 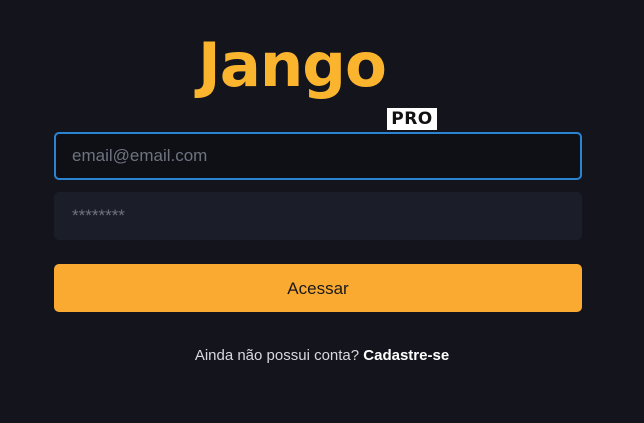 What do you see at coordinates (277, 355) in the screenshot?
I see `signup-prompt-text: Ainda não possui conta?` at bounding box center [277, 355].